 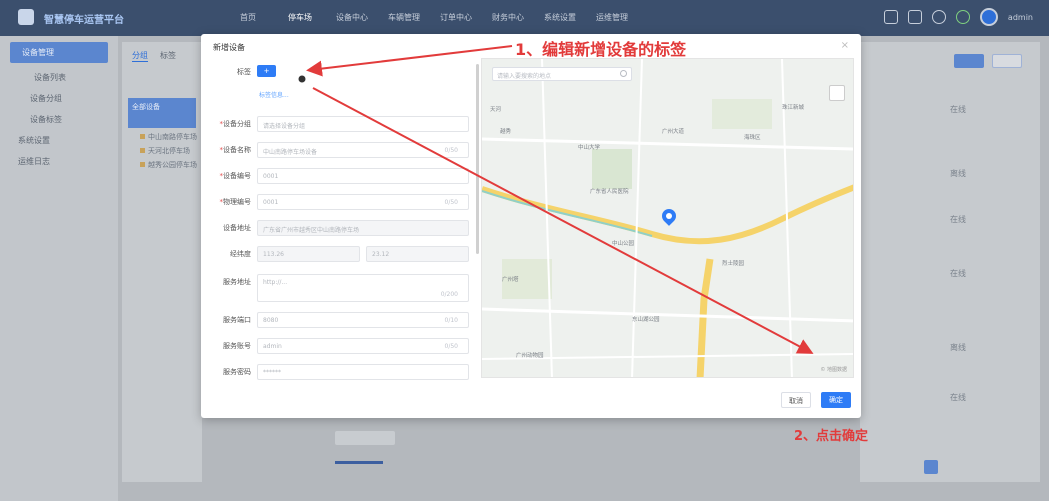 What do you see at coordinates (363, 176) in the screenshot?
I see `device-code-input: 0001` at bounding box center [363, 176].